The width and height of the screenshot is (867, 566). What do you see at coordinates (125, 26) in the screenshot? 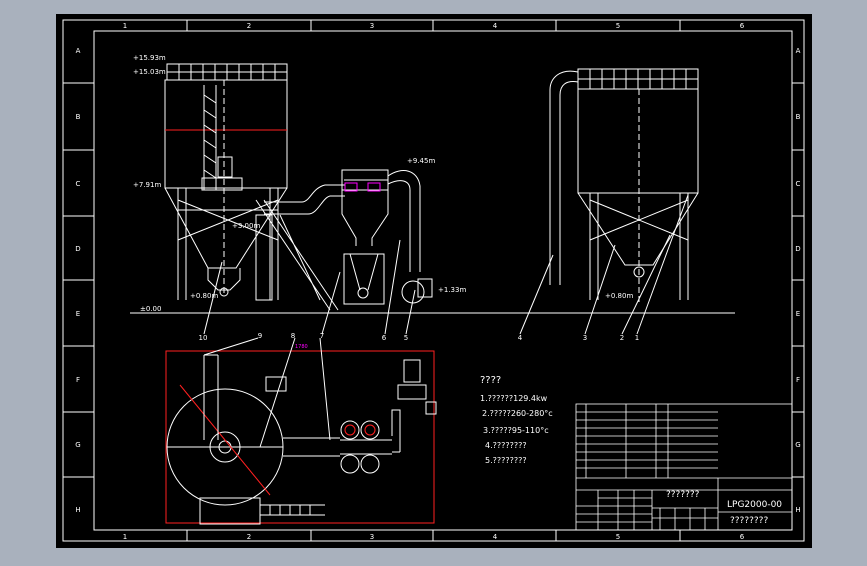
I see `col-label-top-1: 1` at bounding box center [125, 26].